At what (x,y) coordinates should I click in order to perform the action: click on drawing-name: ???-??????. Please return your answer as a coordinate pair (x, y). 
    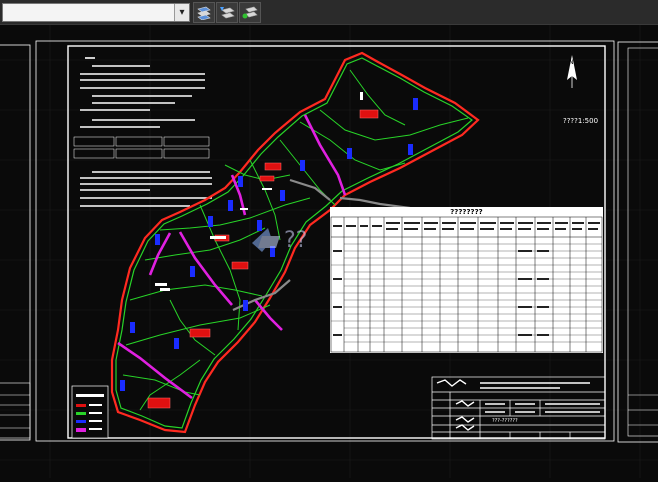
    Looking at the image, I should click on (505, 421).